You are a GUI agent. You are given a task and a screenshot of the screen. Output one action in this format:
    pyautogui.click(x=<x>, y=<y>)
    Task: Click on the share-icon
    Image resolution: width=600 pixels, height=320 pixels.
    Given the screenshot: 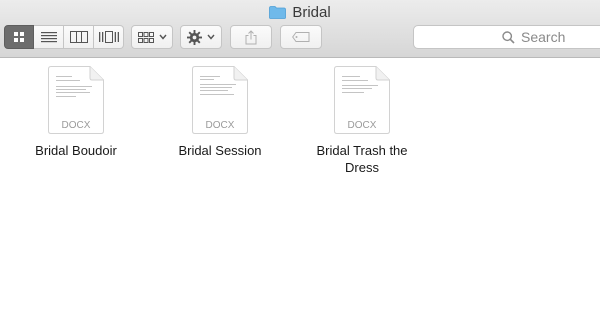 What is the action you would take?
    pyautogui.click(x=251, y=36)
    